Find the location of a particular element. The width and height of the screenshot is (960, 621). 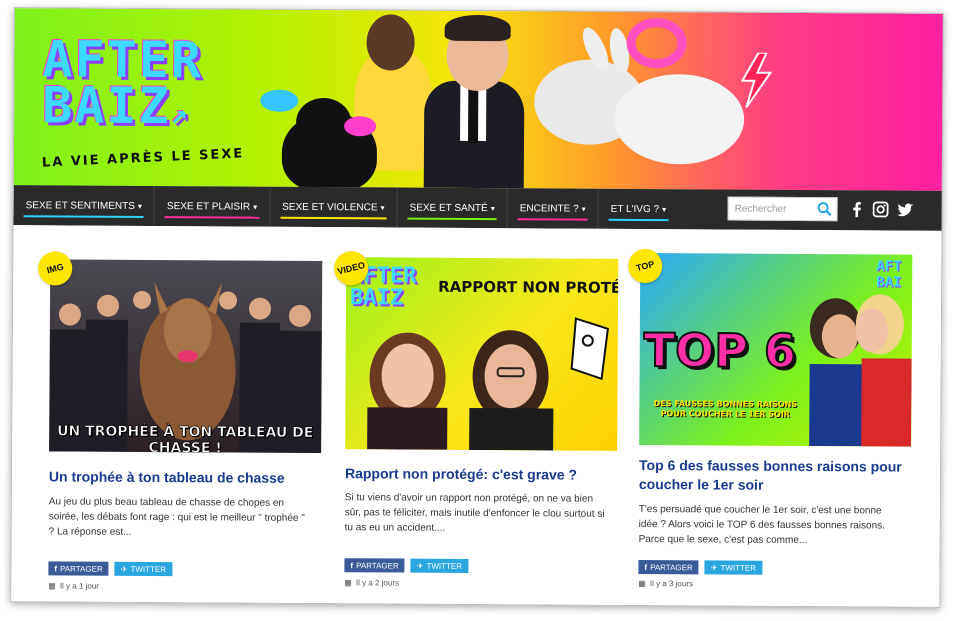

man-hair-illustration is located at coordinates (477, 28).